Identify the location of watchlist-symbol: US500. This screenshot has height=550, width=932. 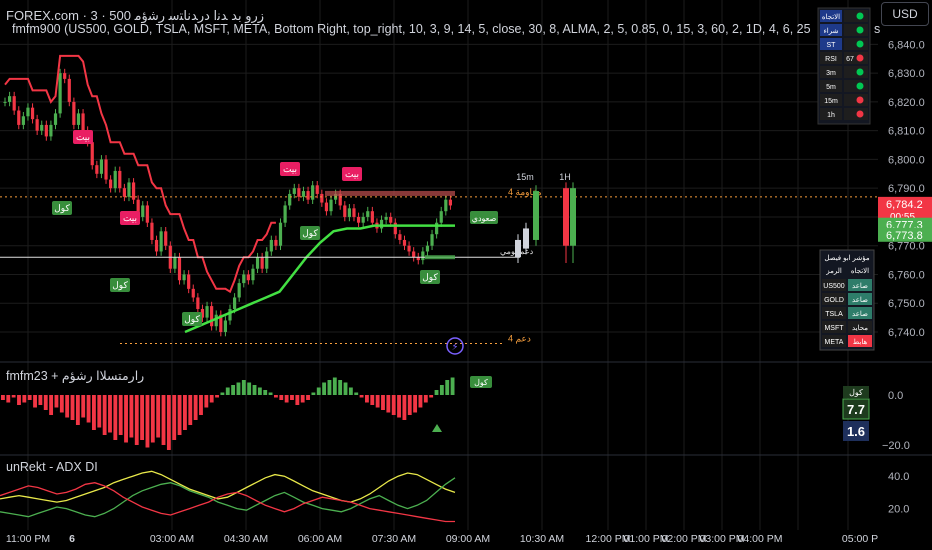
(834, 286).